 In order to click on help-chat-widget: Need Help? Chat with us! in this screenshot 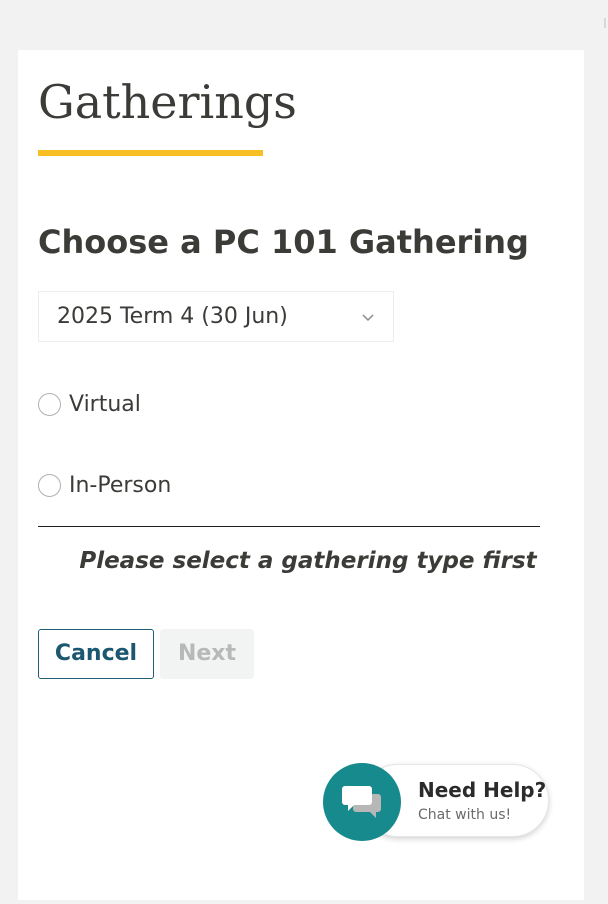, I will do `click(437, 802)`.